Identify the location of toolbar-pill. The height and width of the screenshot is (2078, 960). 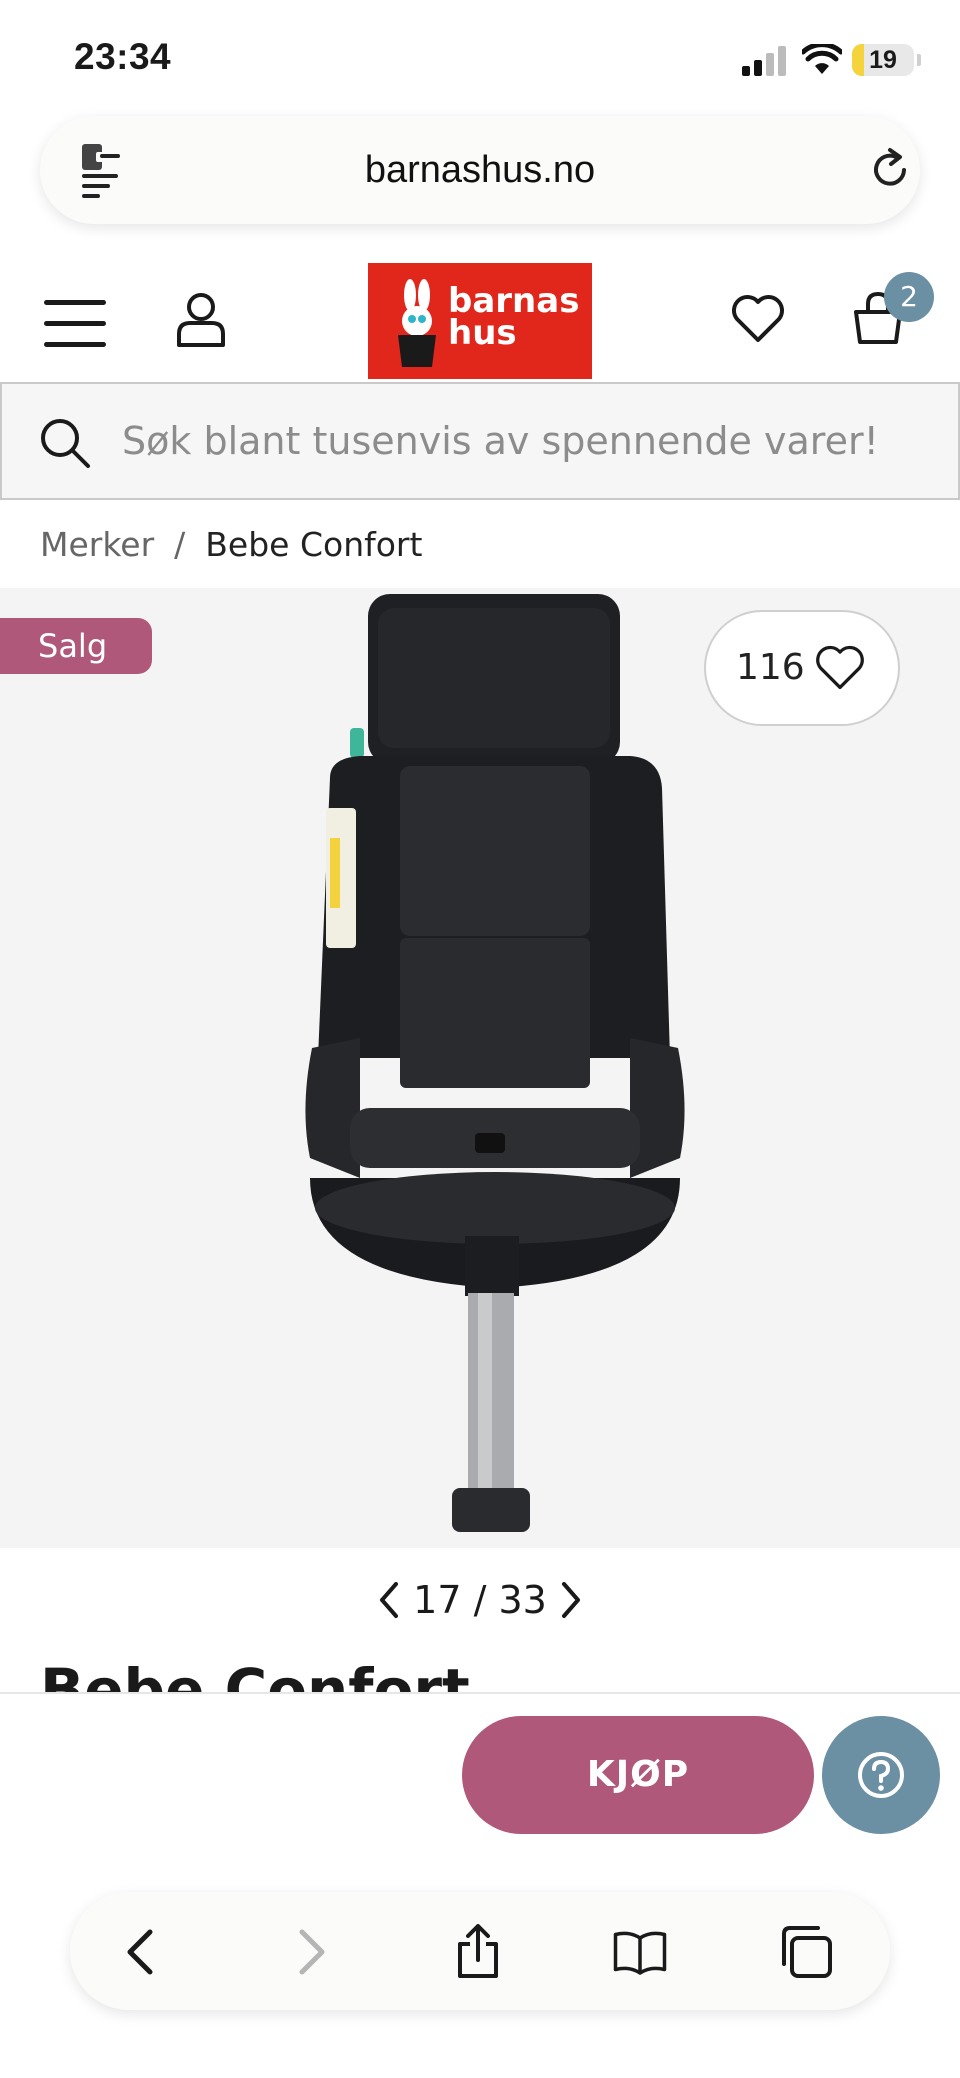
(480, 1951).